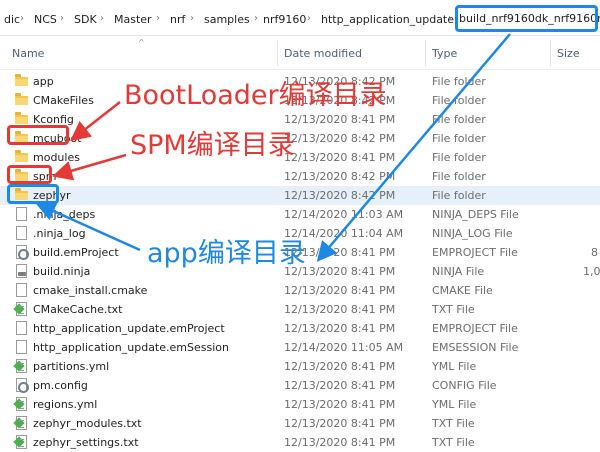  What do you see at coordinates (28, 53) in the screenshot?
I see `column-header-name: Name` at bounding box center [28, 53].